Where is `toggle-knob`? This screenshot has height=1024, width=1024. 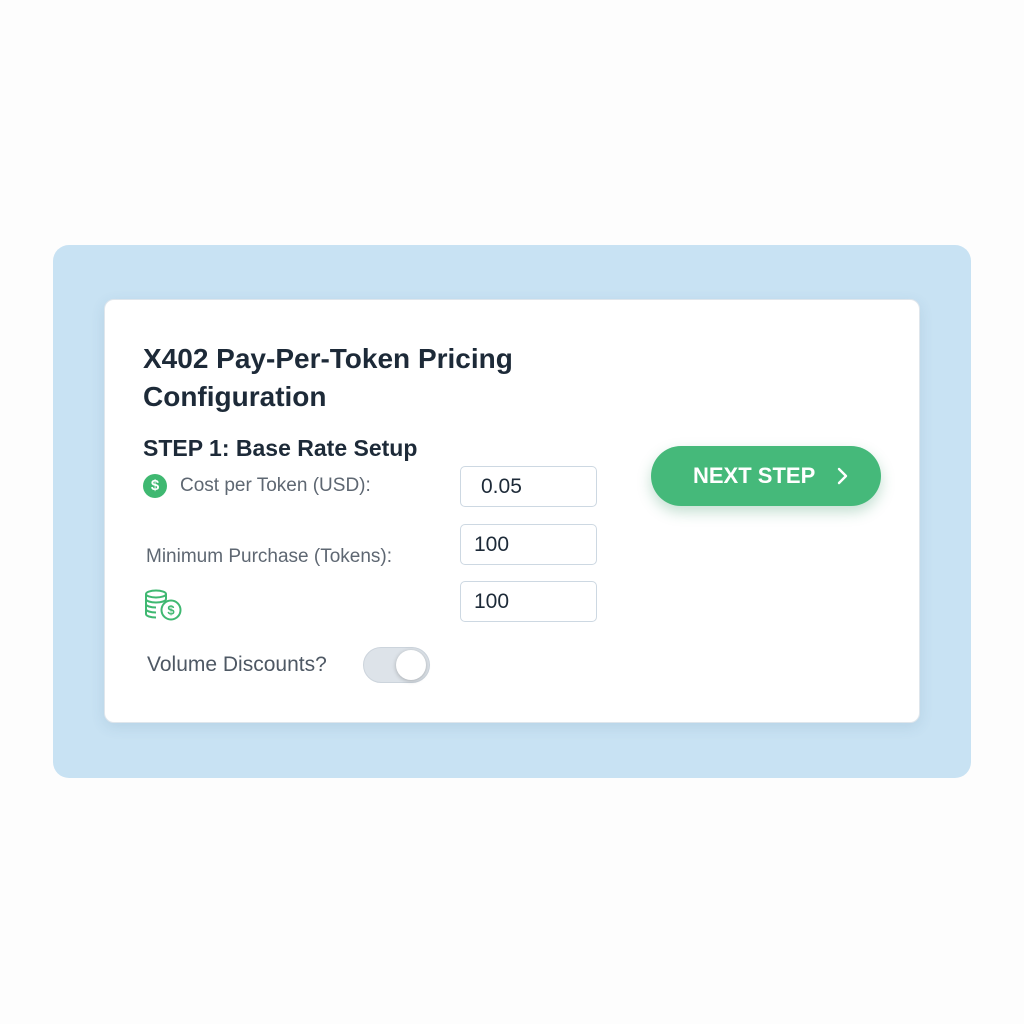 toggle-knob is located at coordinates (411, 665).